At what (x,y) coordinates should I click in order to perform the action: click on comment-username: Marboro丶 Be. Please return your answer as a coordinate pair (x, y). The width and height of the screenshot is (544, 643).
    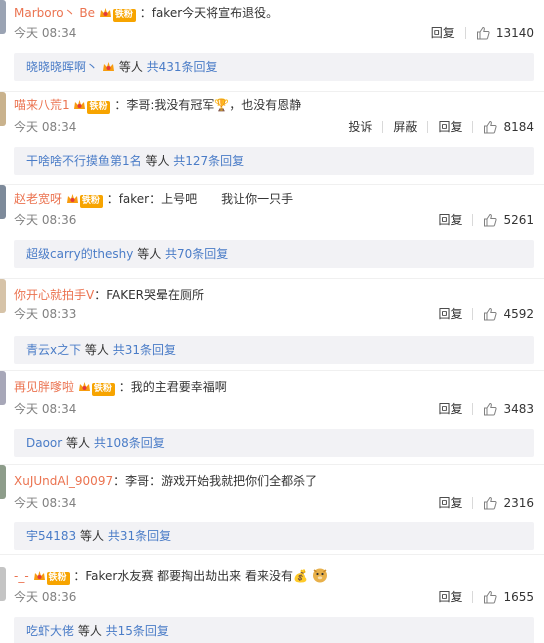
    Looking at the image, I should click on (54, 13).